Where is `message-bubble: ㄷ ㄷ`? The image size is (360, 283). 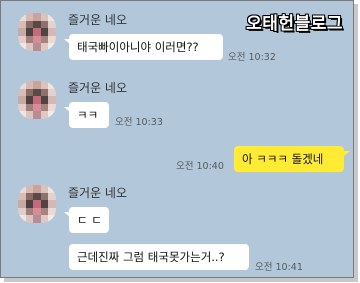 message-bubble: ㄷ ㄷ is located at coordinates (89, 220).